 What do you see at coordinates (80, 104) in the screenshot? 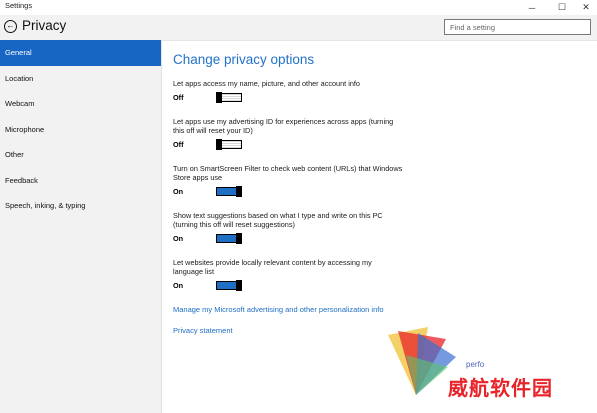
I see `sidebar-item-webcam: Webcam` at bounding box center [80, 104].